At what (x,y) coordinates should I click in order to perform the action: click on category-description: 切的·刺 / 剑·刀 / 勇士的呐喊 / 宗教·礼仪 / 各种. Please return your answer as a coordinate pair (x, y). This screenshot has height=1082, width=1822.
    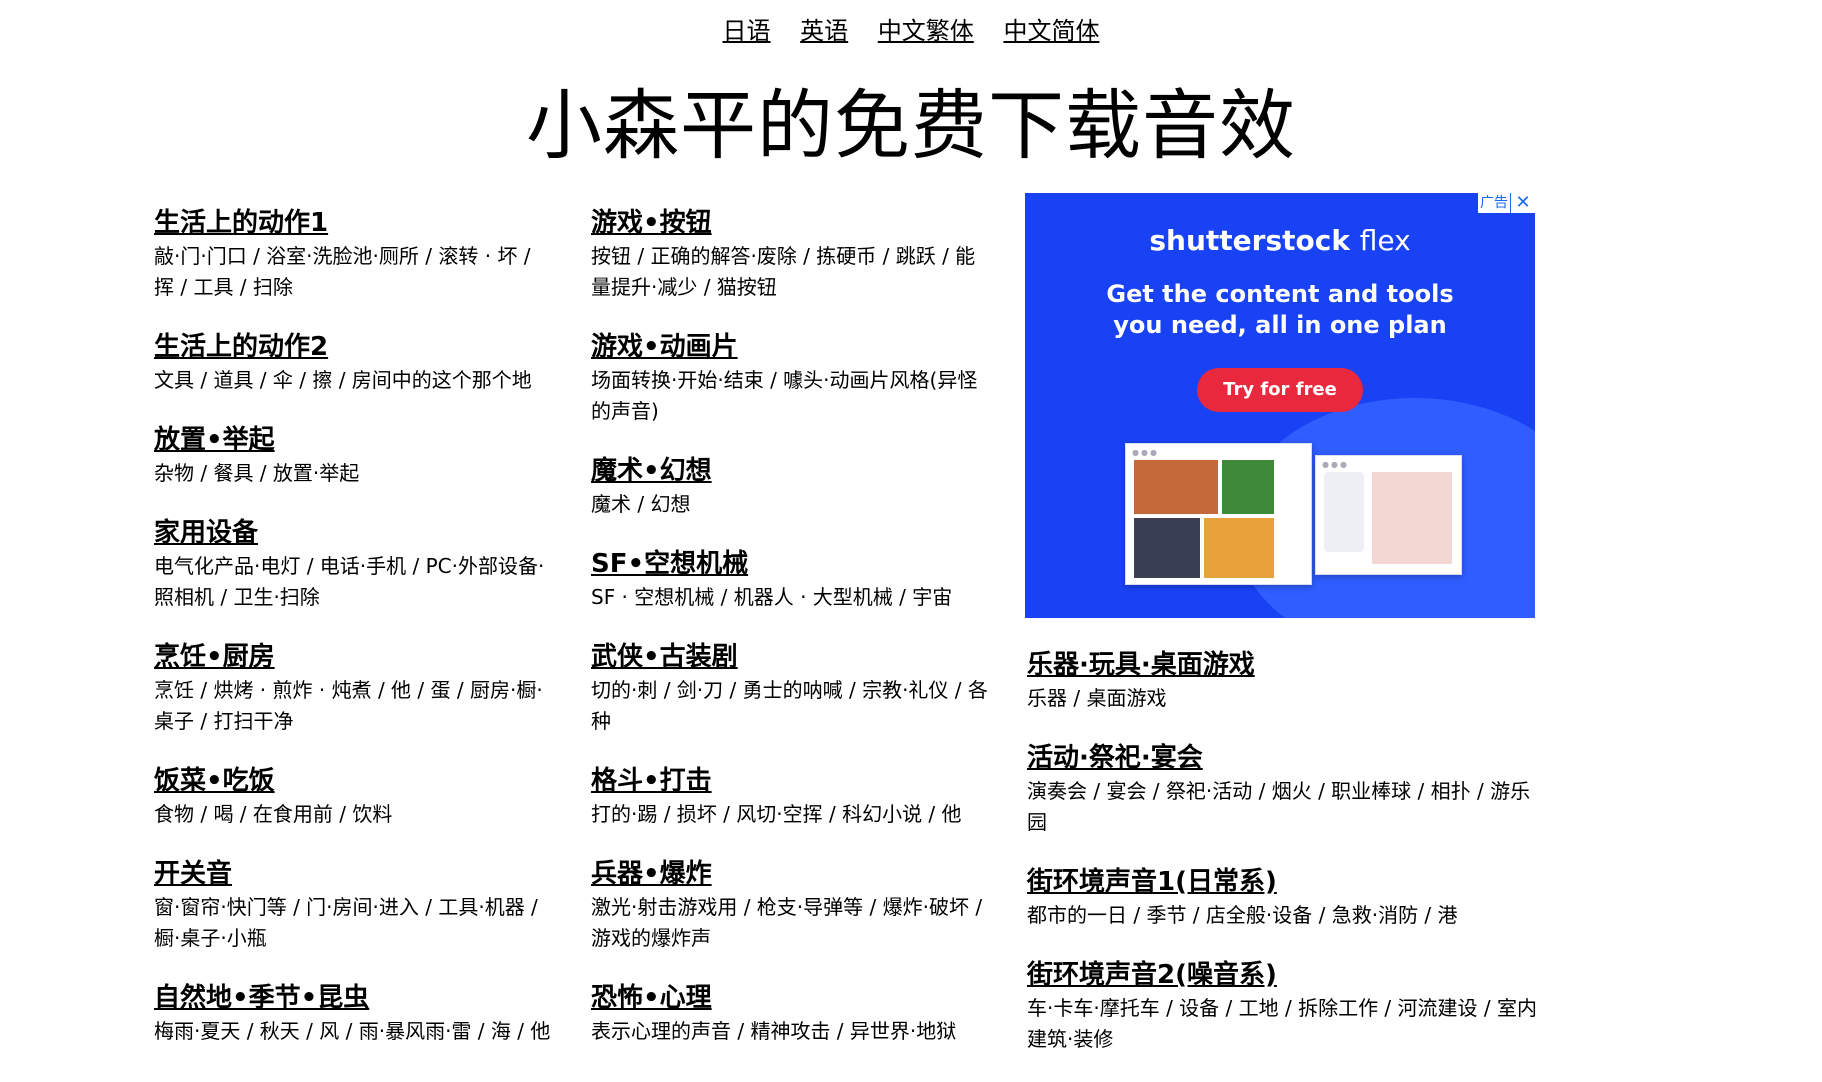
    Looking at the image, I should click on (789, 705).